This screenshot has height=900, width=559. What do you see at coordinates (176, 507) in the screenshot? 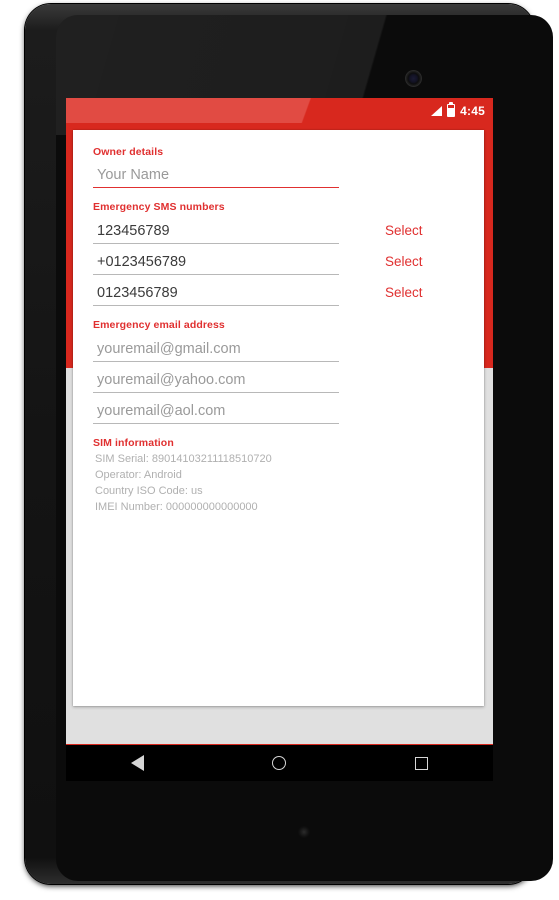
I see `sim-imei-text: IMEI Number: 000000000000000` at bounding box center [176, 507].